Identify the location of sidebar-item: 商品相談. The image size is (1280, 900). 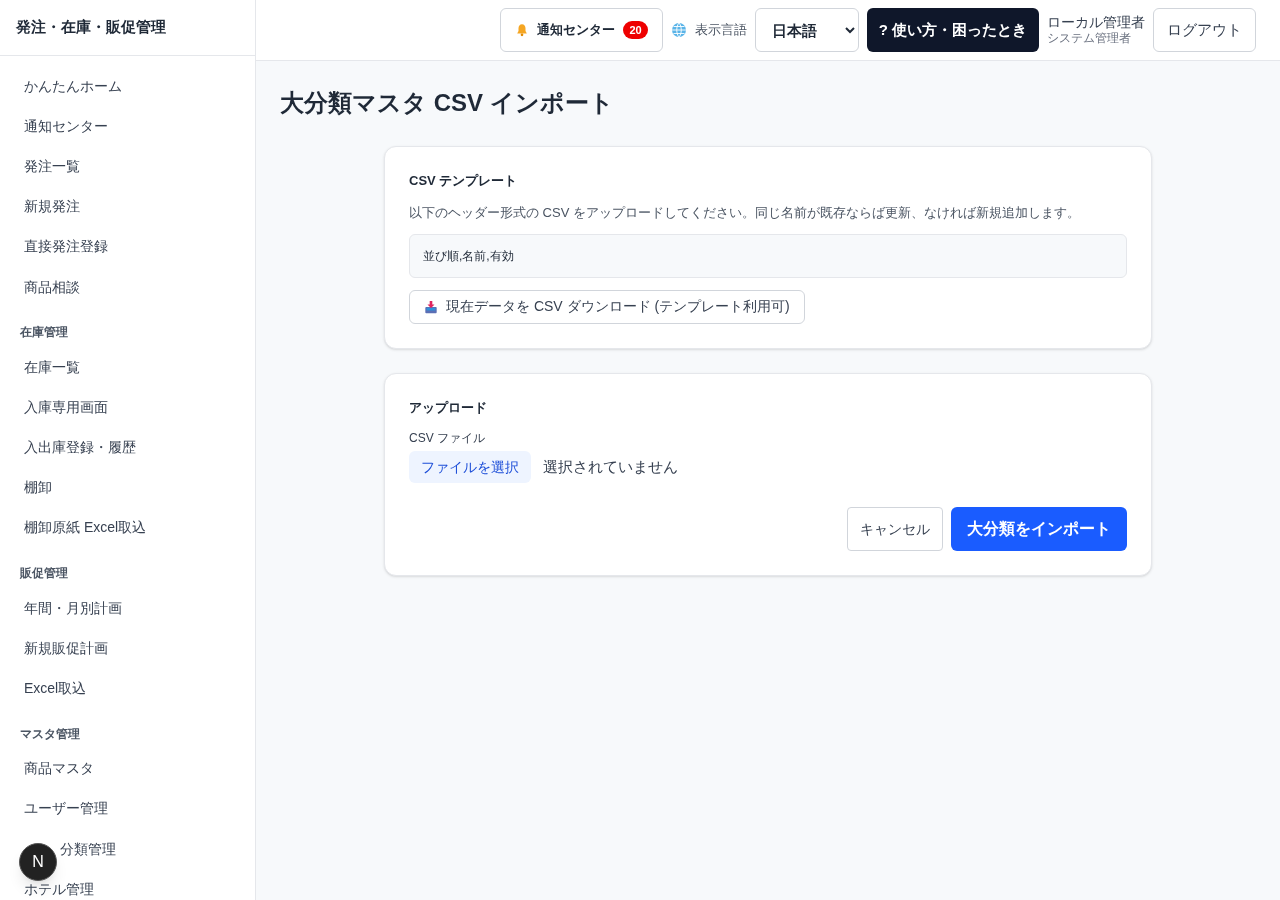
(127, 287).